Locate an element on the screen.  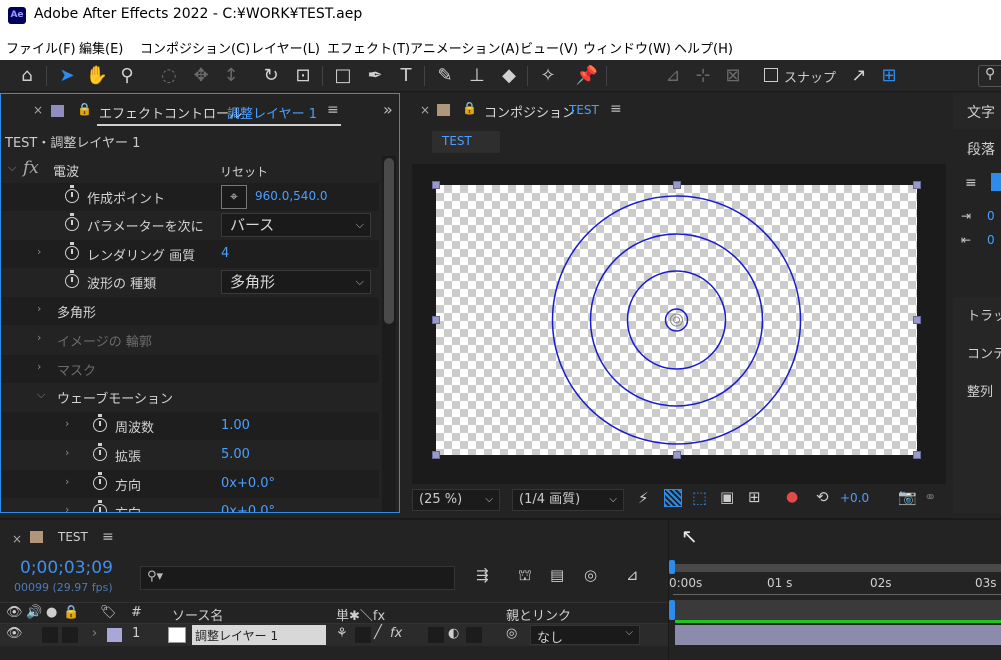
lock-toggle is located at coordinates (70, 635).